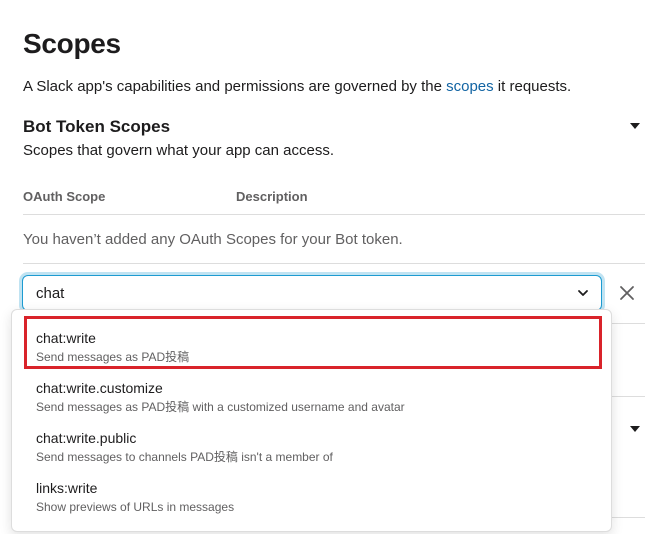  What do you see at coordinates (97, 126) in the screenshot?
I see `bot-token-scopes-title: Bot Token Scopes` at bounding box center [97, 126].